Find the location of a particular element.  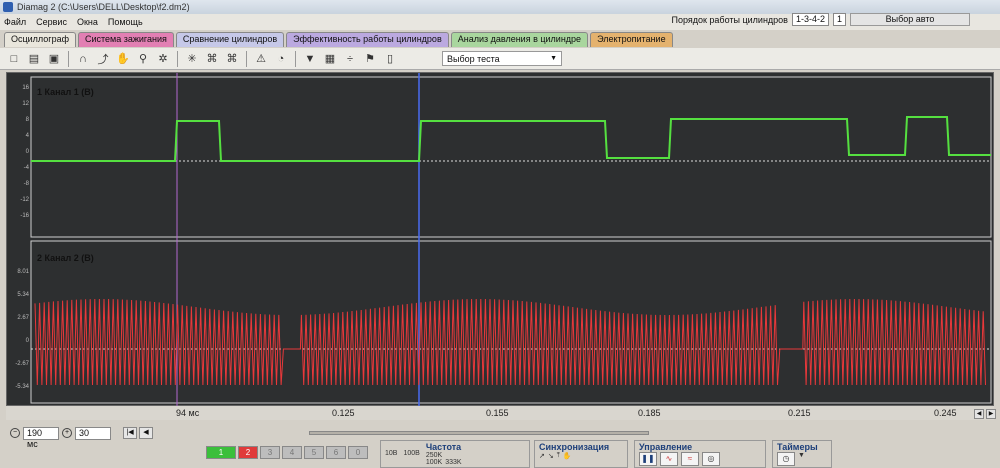

frame-scrollbar is located at coordinates (479, 433).